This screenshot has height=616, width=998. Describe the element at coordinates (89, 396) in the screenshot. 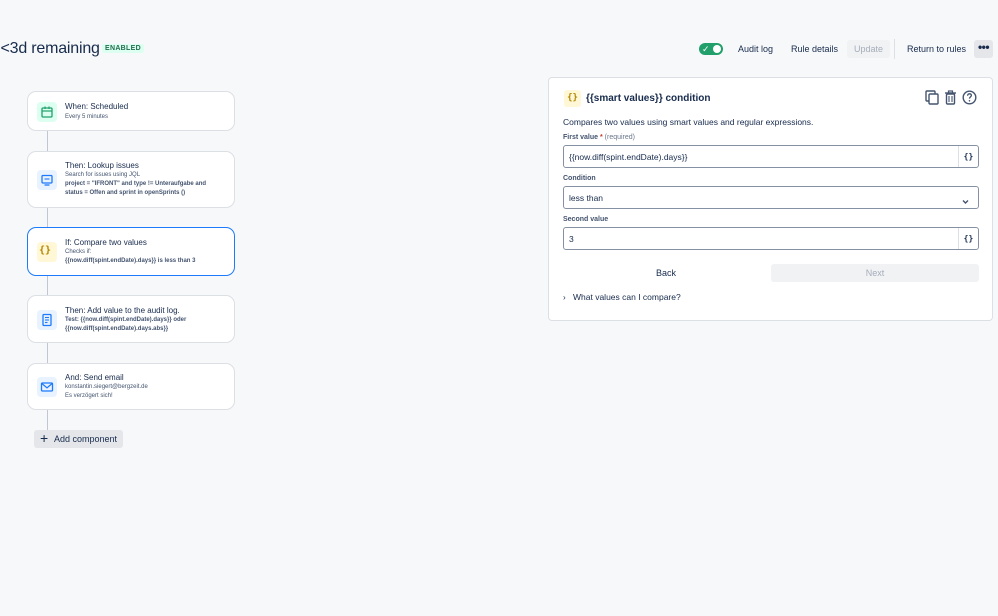

I see `step-detail: Es verzögert sich!` at that location.